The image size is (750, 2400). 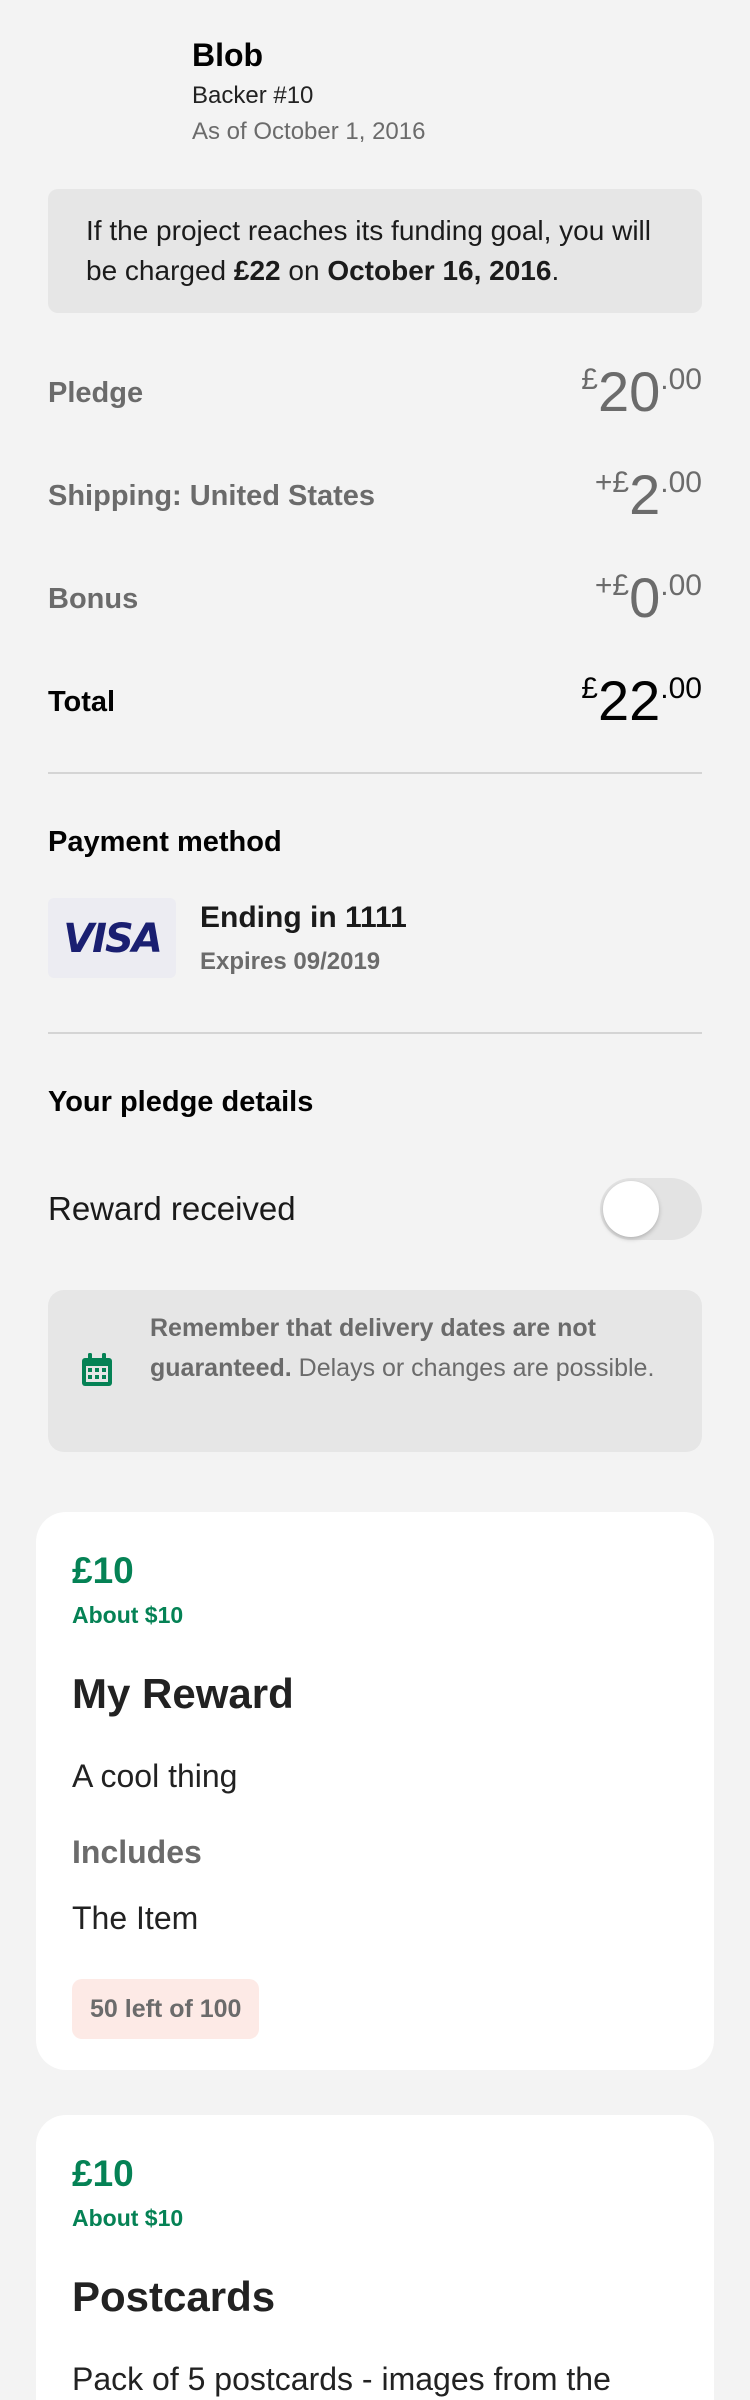 What do you see at coordinates (253, 95) in the screenshot?
I see `backer-number: Backer #10` at bounding box center [253, 95].